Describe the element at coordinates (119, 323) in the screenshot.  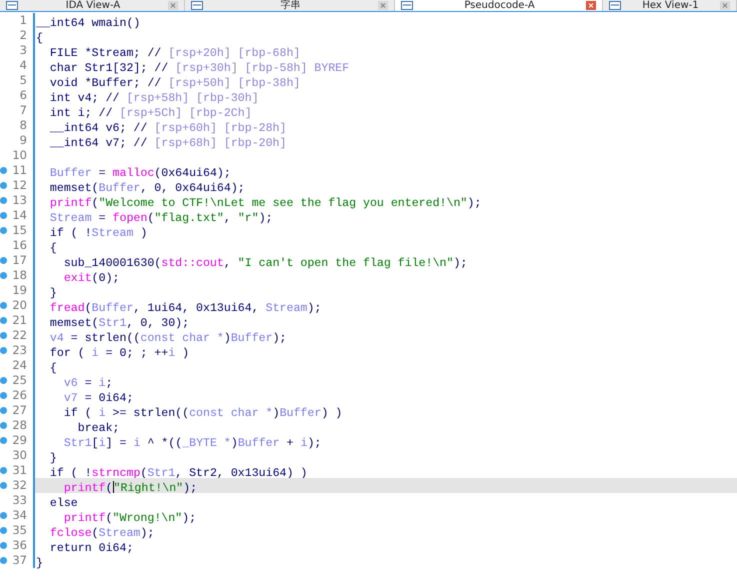
I see `code-line: memset(Str1, 0, 30);` at that location.